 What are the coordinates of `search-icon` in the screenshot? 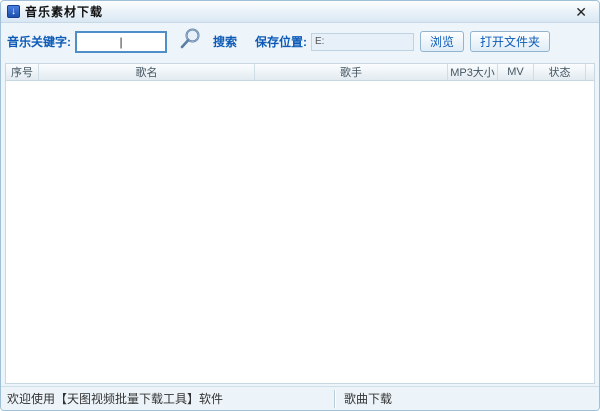 It's located at (190, 41).